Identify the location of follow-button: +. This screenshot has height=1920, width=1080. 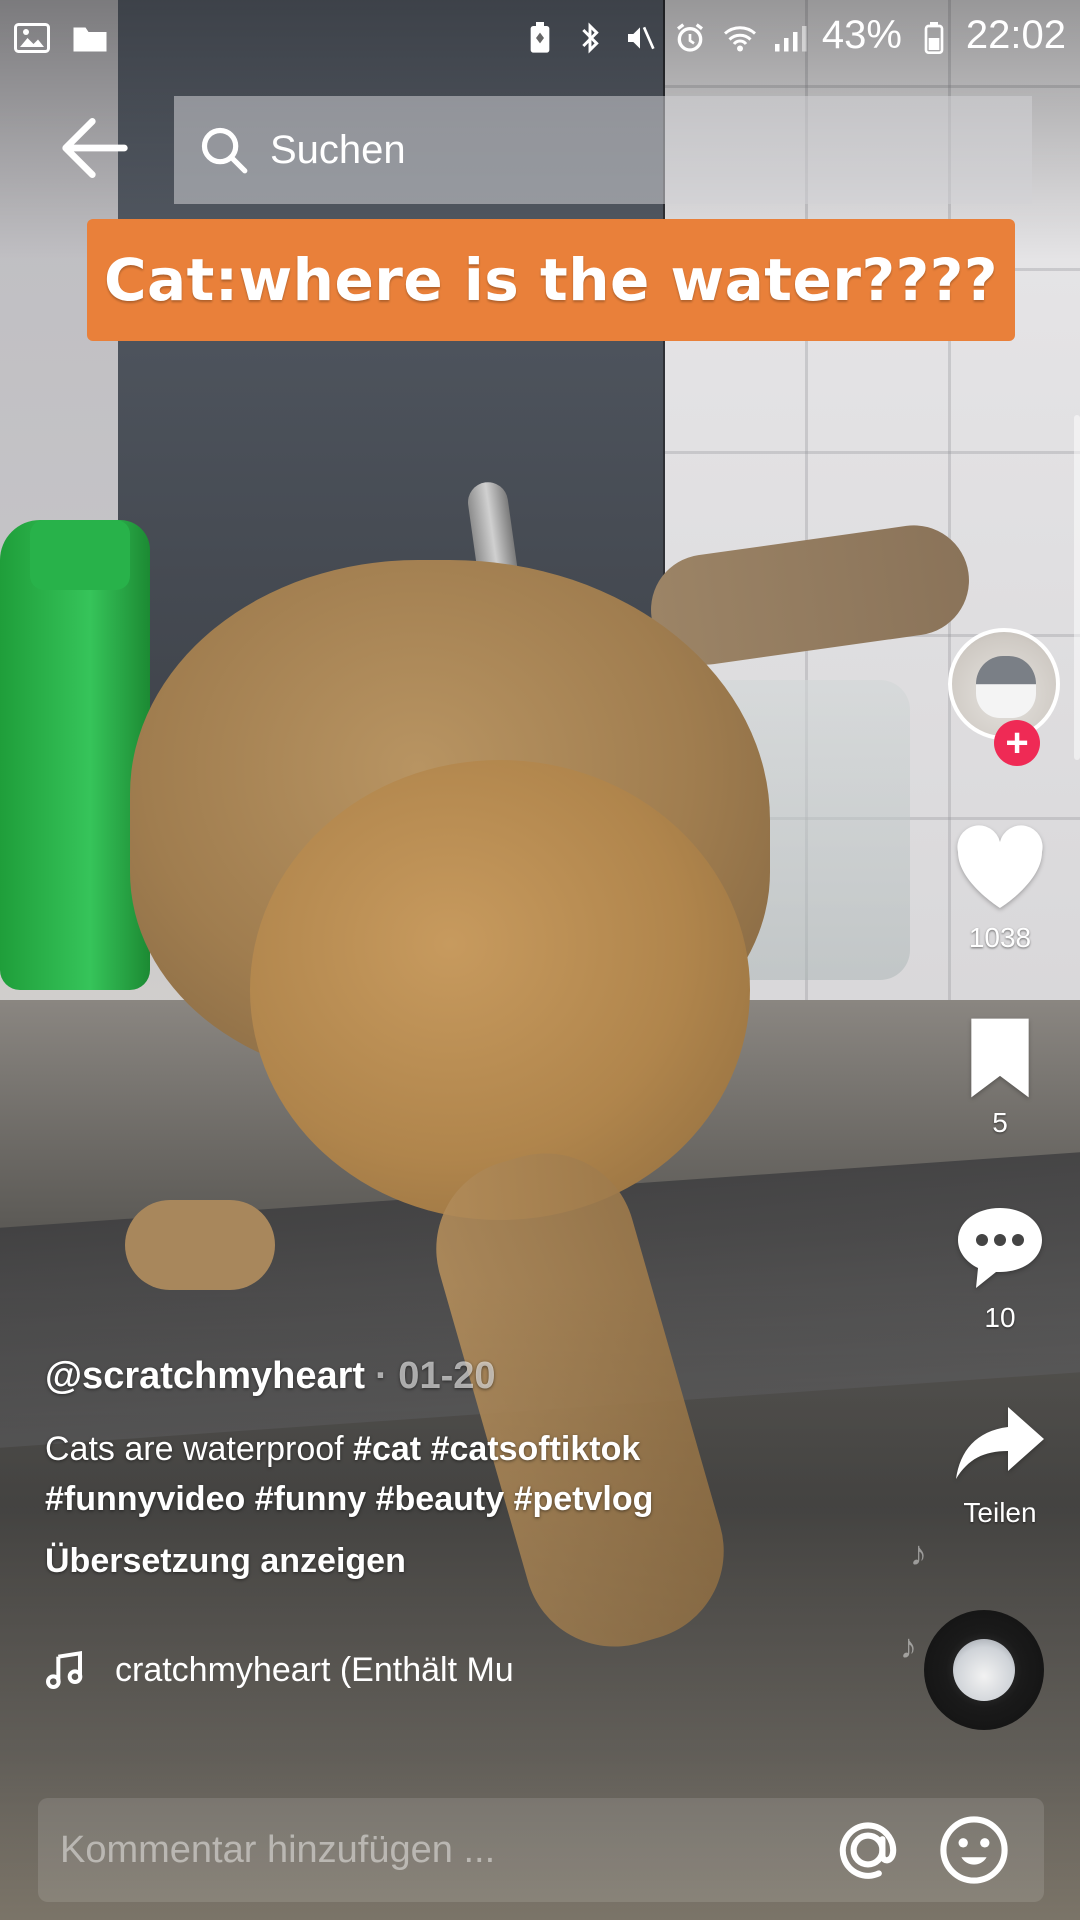
(1017, 743).